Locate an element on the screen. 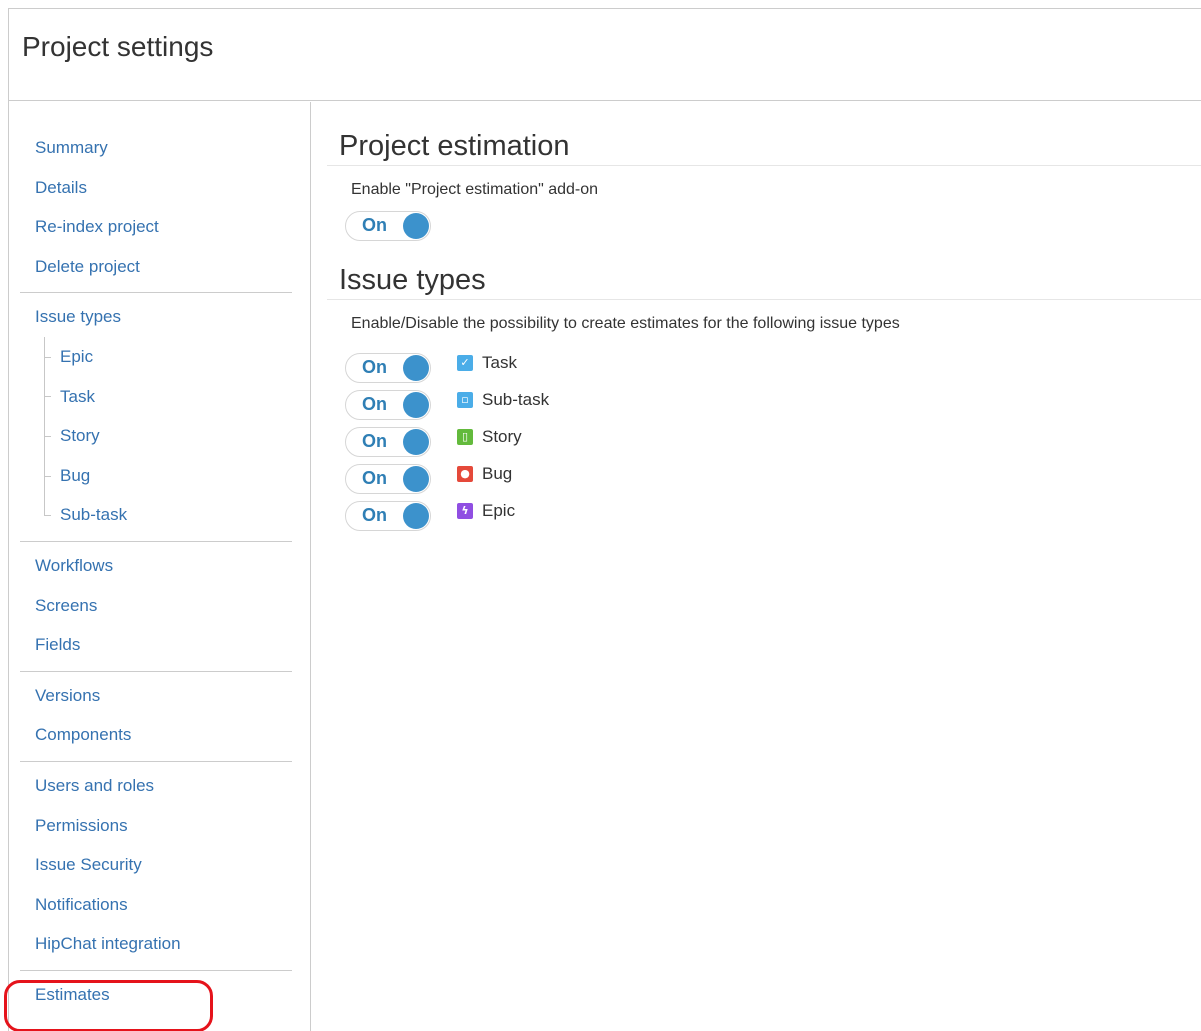 The width and height of the screenshot is (1201, 1031). page-title: Project settings is located at coordinates (118, 46).